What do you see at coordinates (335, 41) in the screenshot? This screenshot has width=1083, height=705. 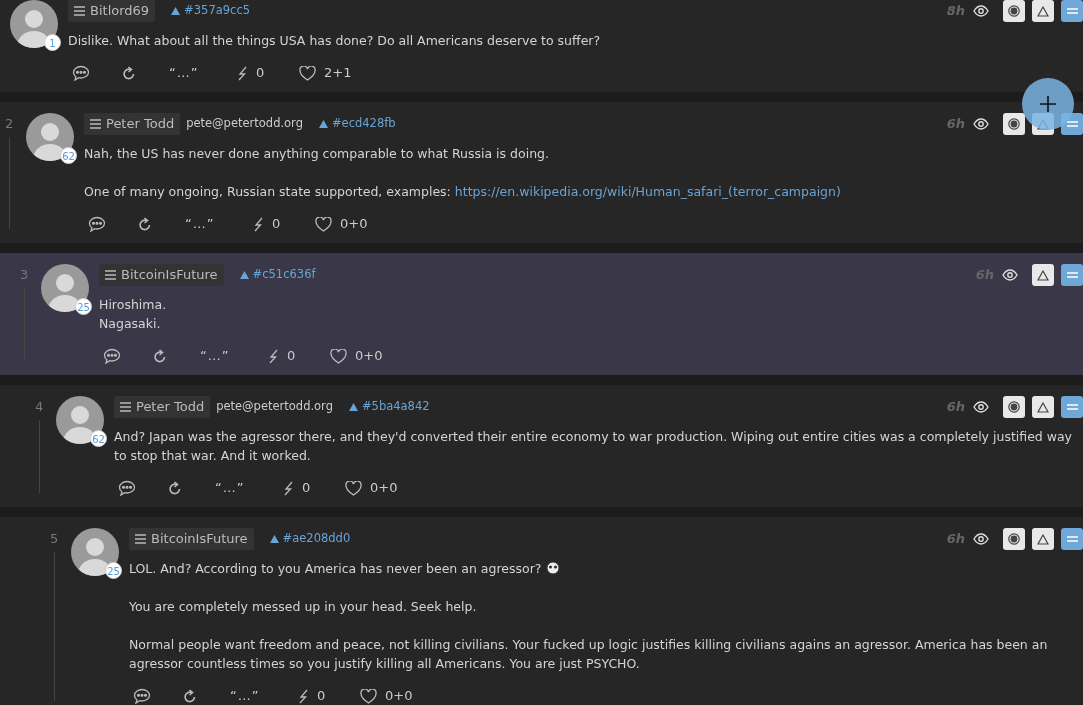 I see `post-text: Dislike. What about all the things USA has done? Do all Americans deserve to suffer?` at bounding box center [335, 41].